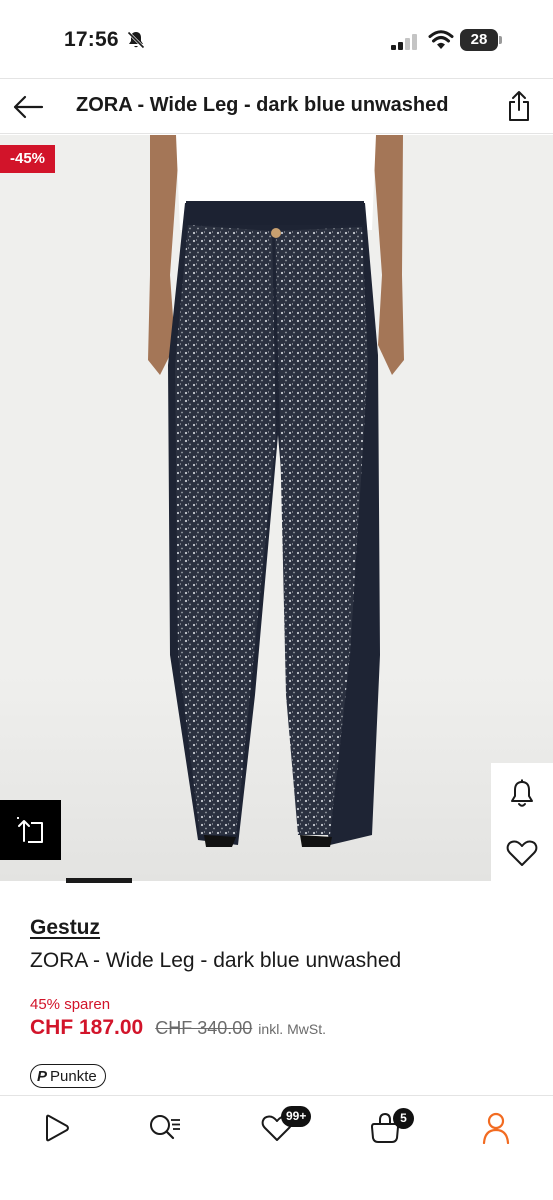 The width and height of the screenshot is (553, 1200). Describe the element at coordinates (216, 960) in the screenshot. I see `product-name: ZORA - Wide Leg - dark blue unwashed` at that location.